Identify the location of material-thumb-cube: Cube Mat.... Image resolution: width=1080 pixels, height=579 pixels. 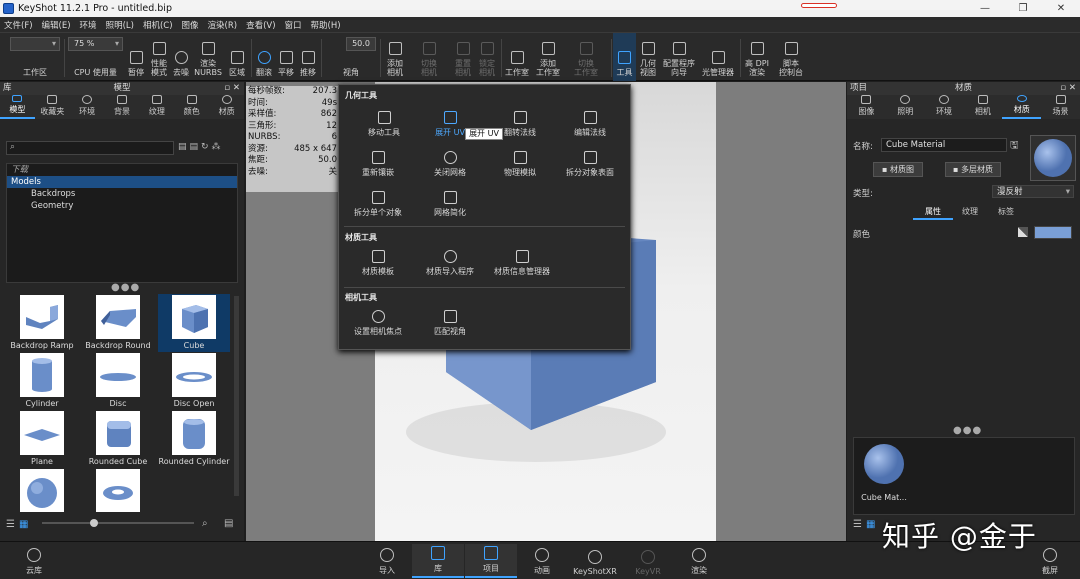
(884, 476).